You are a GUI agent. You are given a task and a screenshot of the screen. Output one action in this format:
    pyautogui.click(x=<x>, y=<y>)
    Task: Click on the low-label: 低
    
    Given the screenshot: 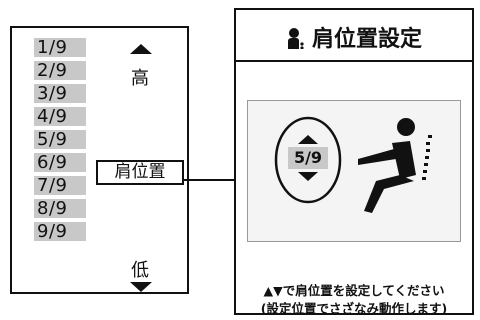 What is the action you would take?
    pyautogui.click(x=140, y=270)
    